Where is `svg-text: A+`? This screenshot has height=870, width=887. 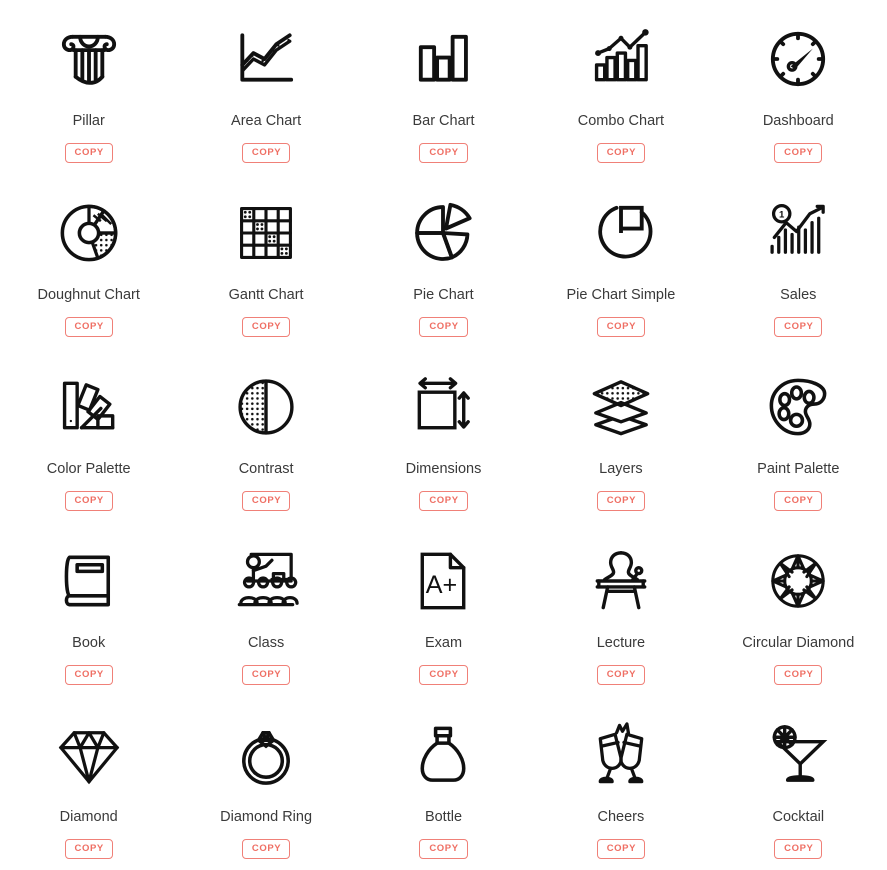
svg-text: A+ is located at coordinates (441, 585).